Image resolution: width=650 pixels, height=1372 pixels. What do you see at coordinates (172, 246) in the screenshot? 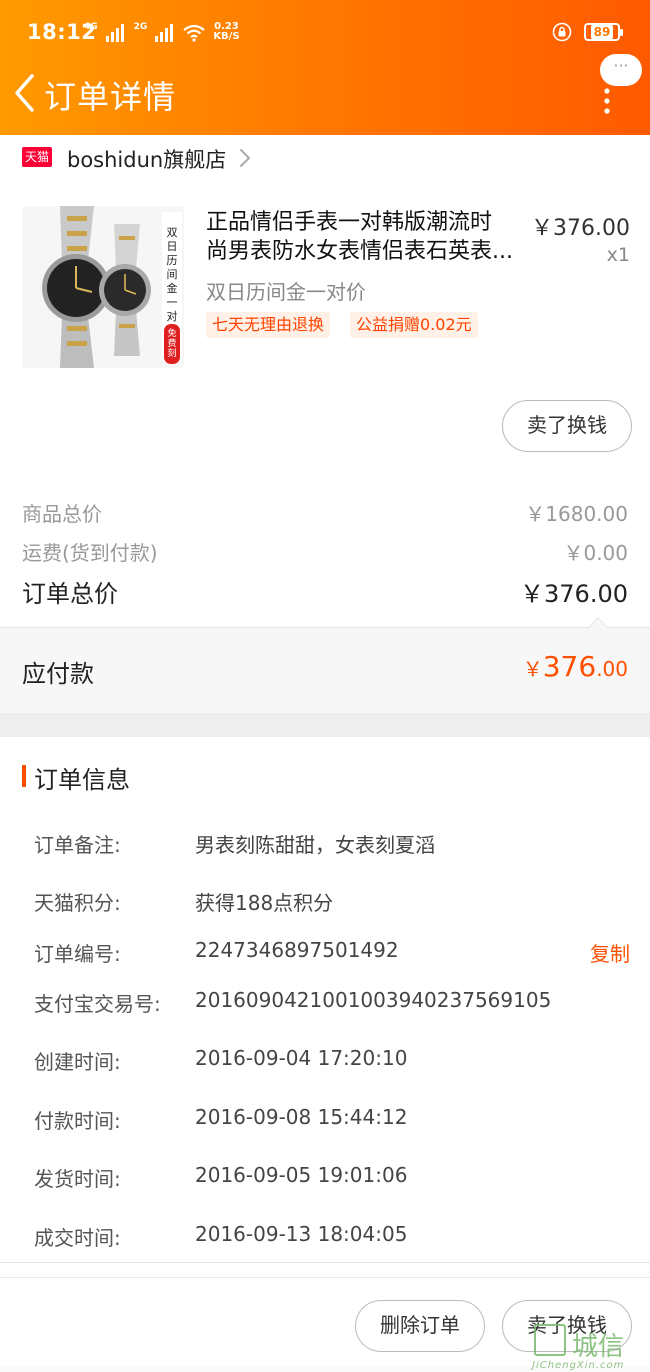
I see `svg-text: 日` at bounding box center [172, 246].